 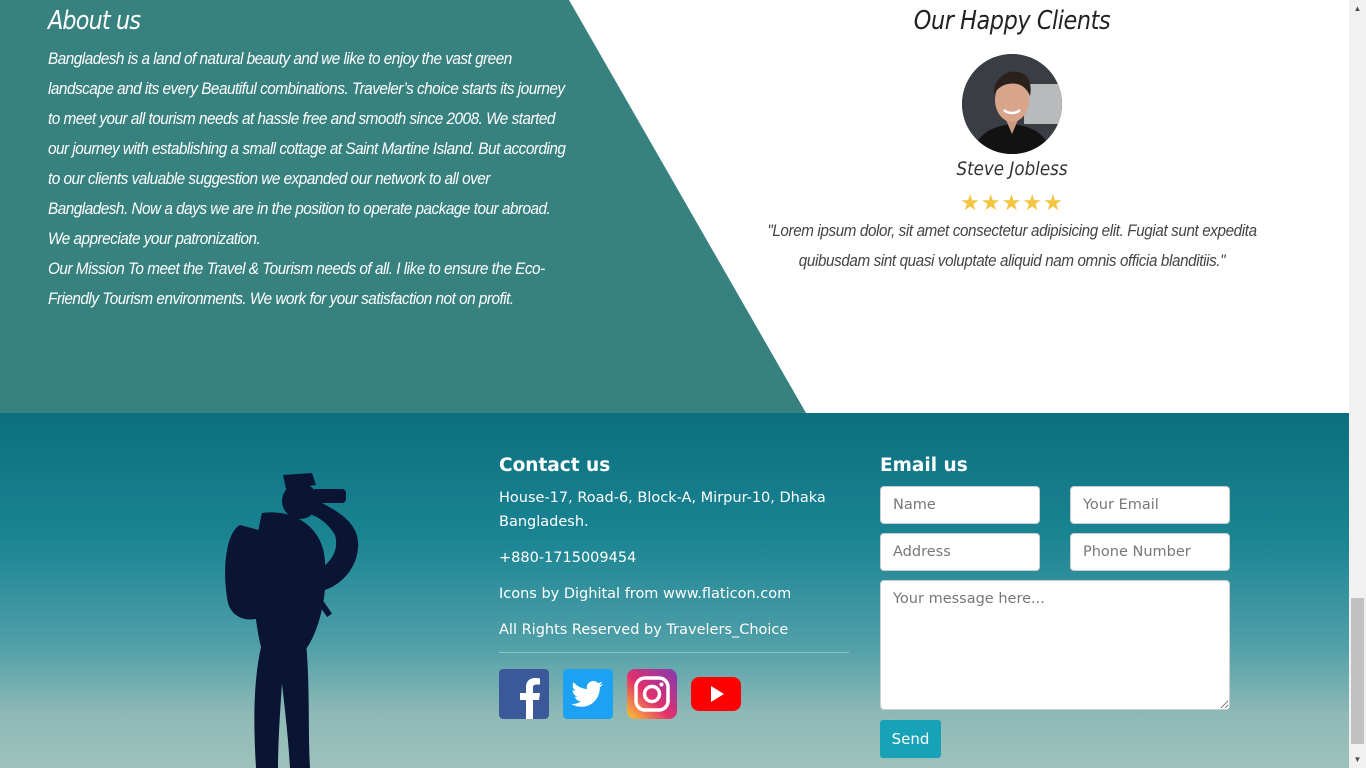 What do you see at coordinates (645, 594) in the screenshot?
I see `icon-credits: Icons by Dighital from www.flaticon.com` at bounding box center [645, 594].